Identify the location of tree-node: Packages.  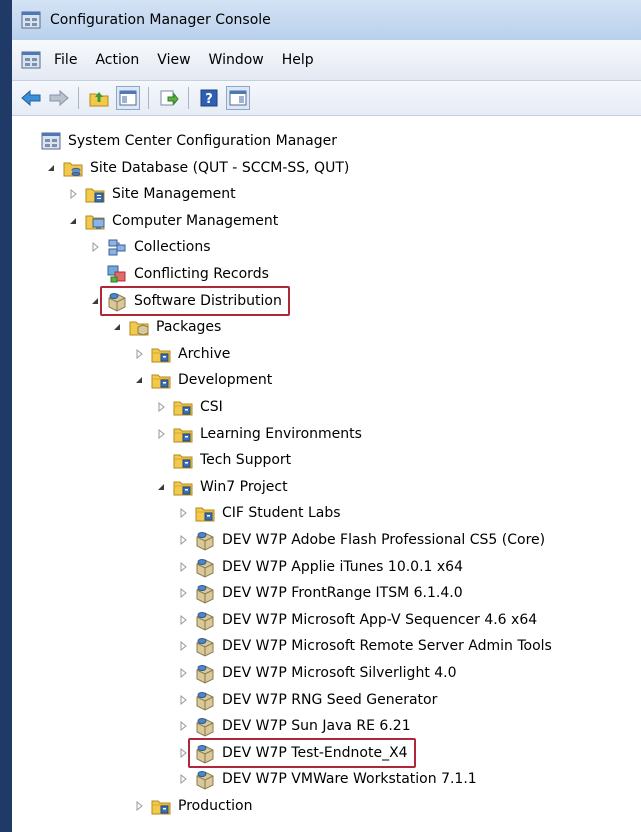
(165, 327).